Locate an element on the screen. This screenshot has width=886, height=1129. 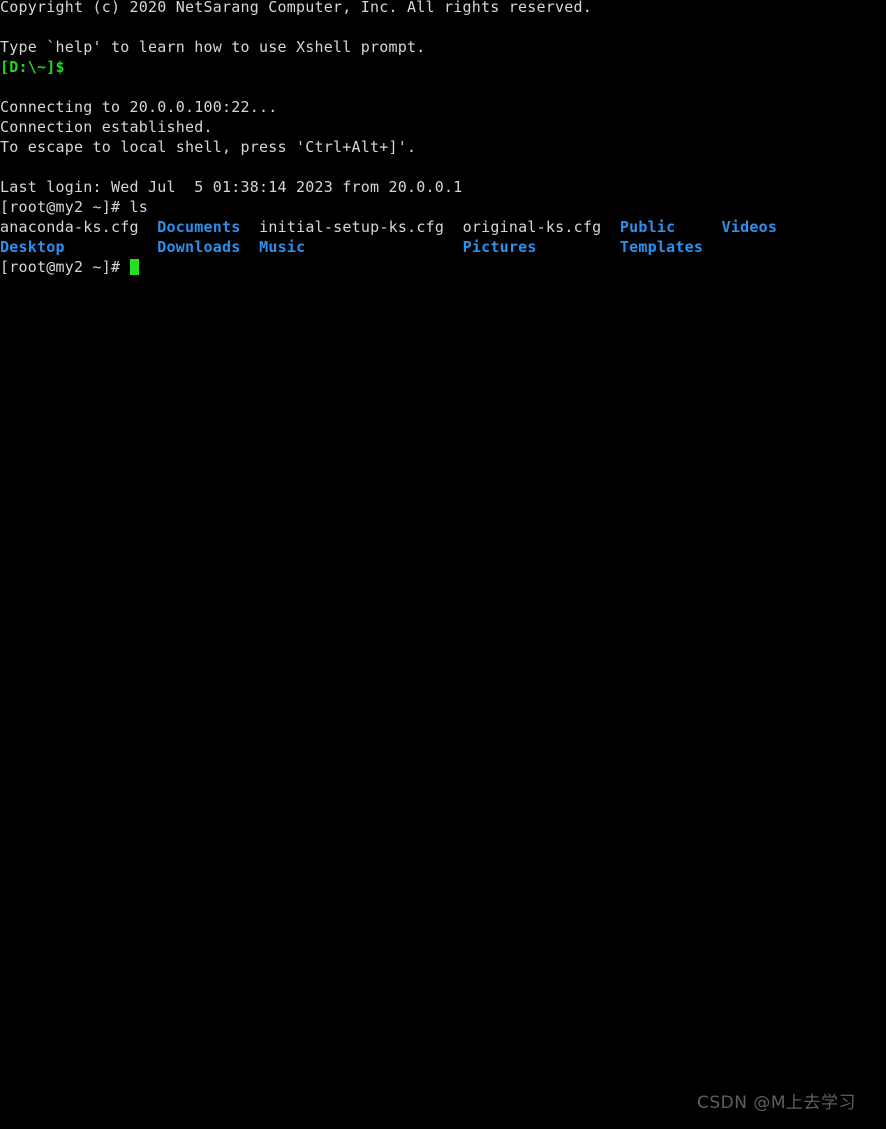
terminal-text-segment: anaconda-ks.cfg is located at coordinates (69, 227).